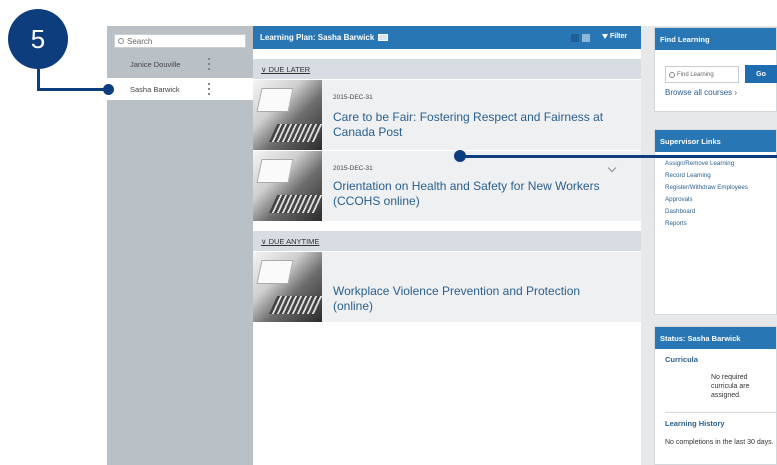 The image size is (777, 465). What do you see at coordinates (447, 69) in the screenshot?
I see `section-due-later: ∨ DUE LATER` at bounding box center [447, 69].